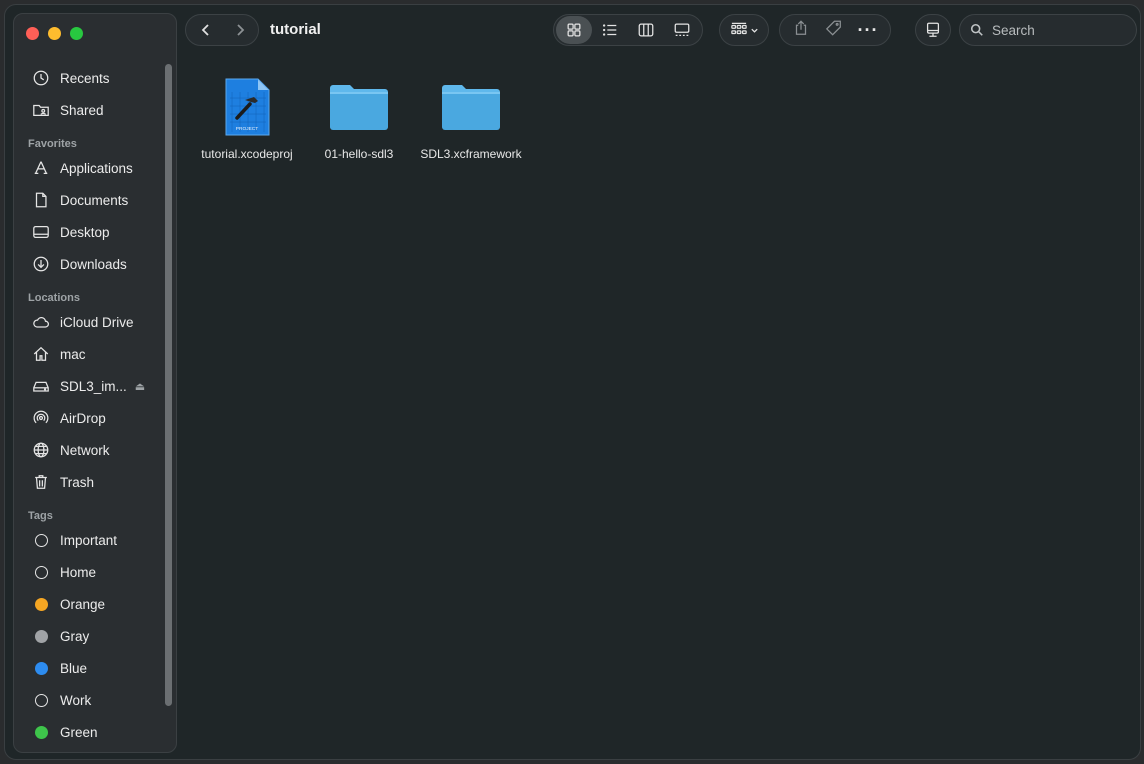  I want to click on sidebar-tag-important: Important, so click(89, 540).